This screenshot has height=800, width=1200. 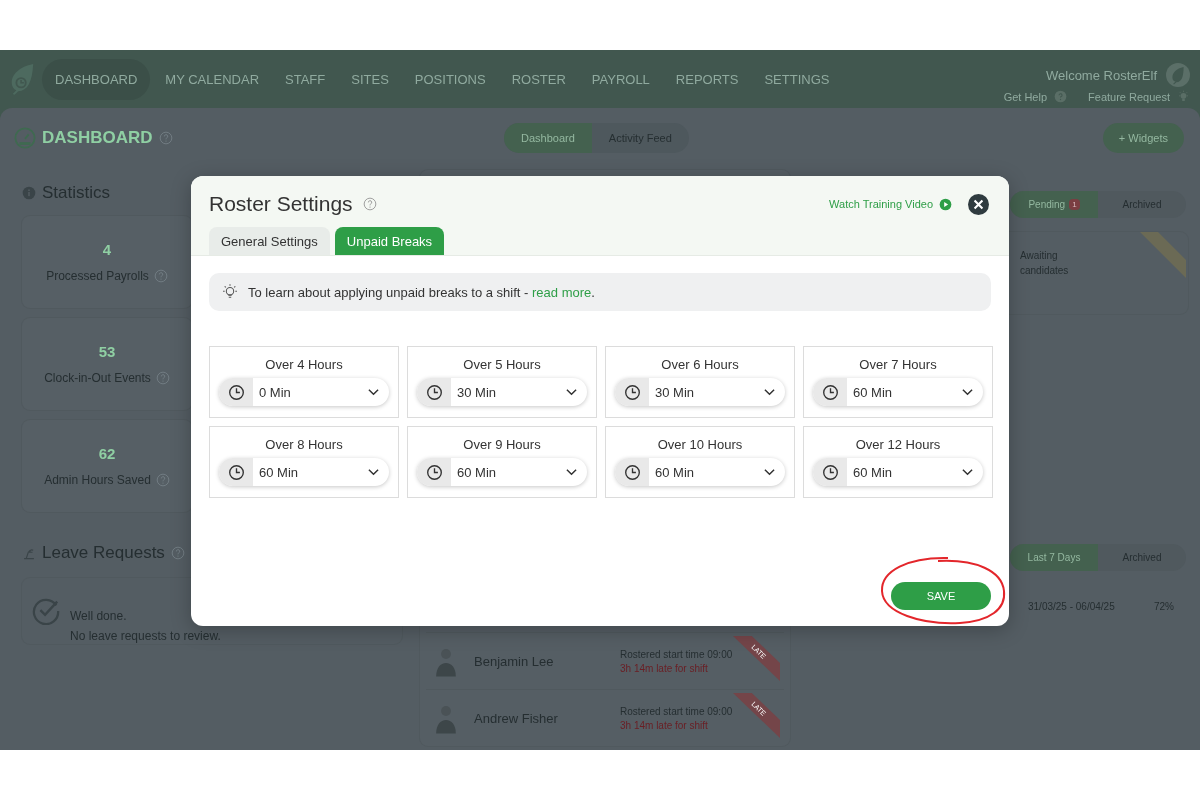 What do you see at coordinates (1054, 204) in the screenshot?
I see `status-tab: Pending 1` at bounding box center [1054, 204].